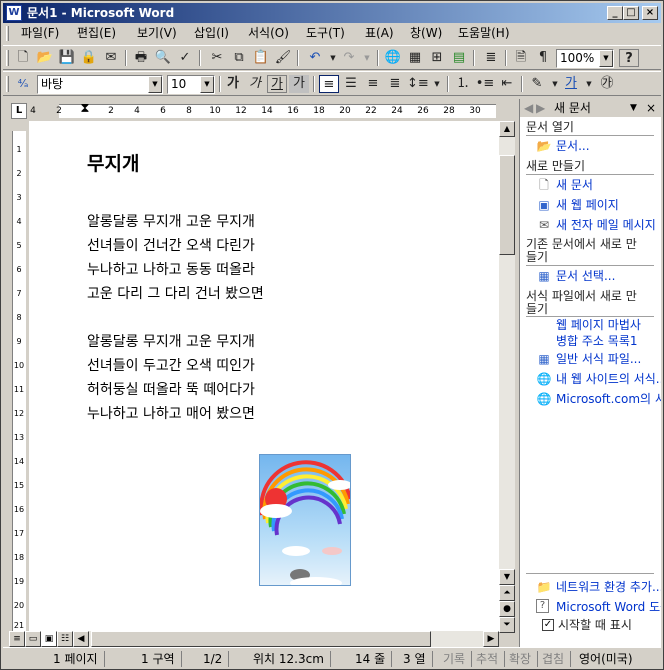 This screenshot has height=670, width=664. I want to click on menu-view: 보기(V), so click(157, 33).